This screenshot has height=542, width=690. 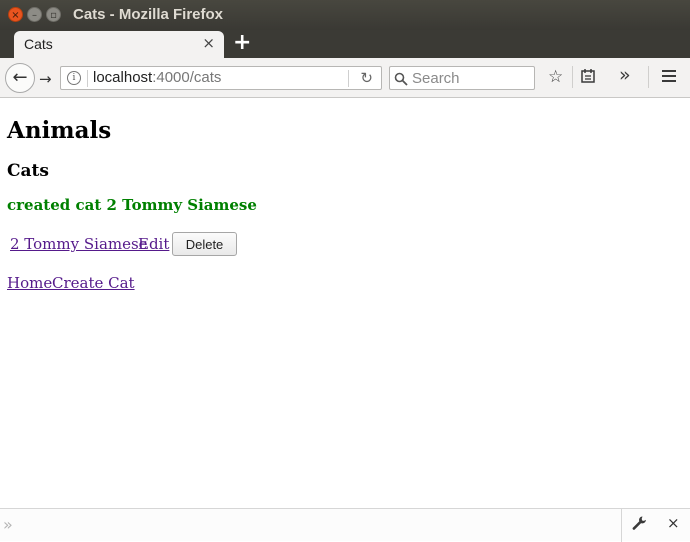 I want to click on navigation-toolbar: ← → i localhost:4000/cats ↻ ☆ », so click(x=345, y=78).